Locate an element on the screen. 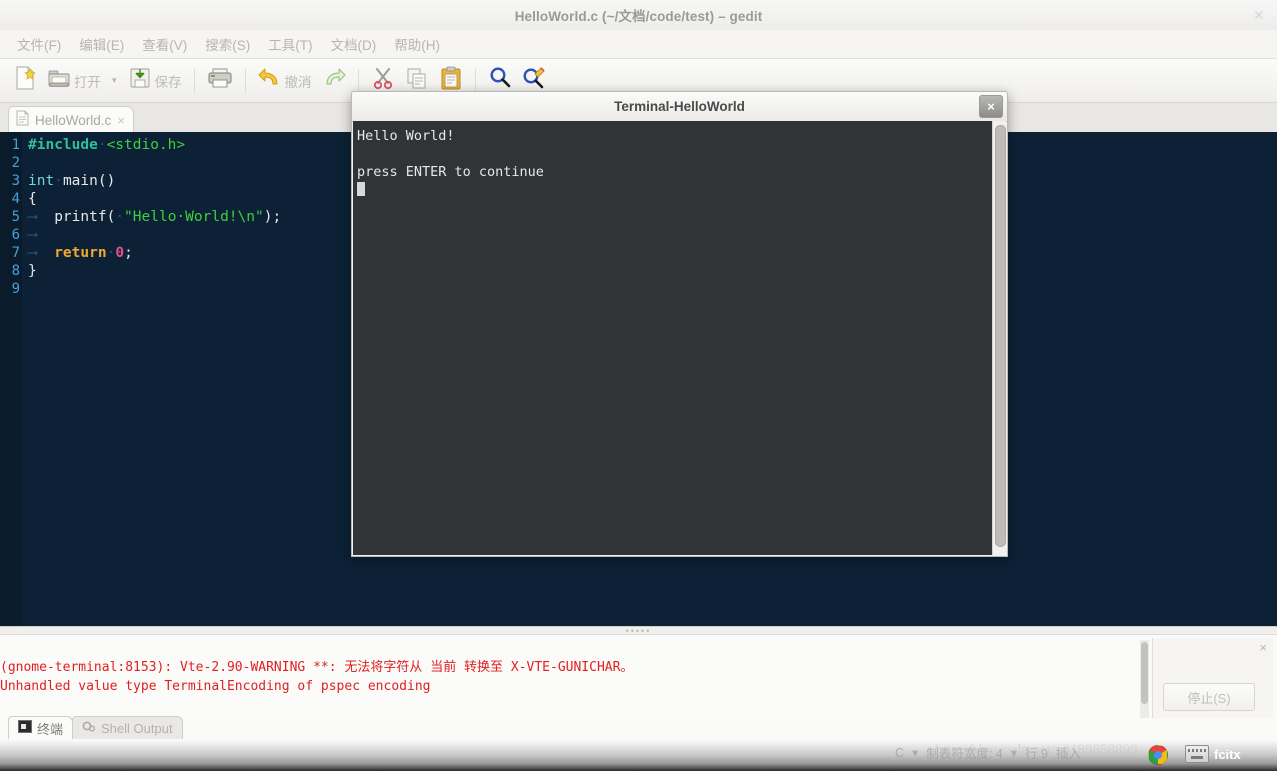  document-tab-helloworld: HelloWorld.c × is located at coordinates (71, 119).